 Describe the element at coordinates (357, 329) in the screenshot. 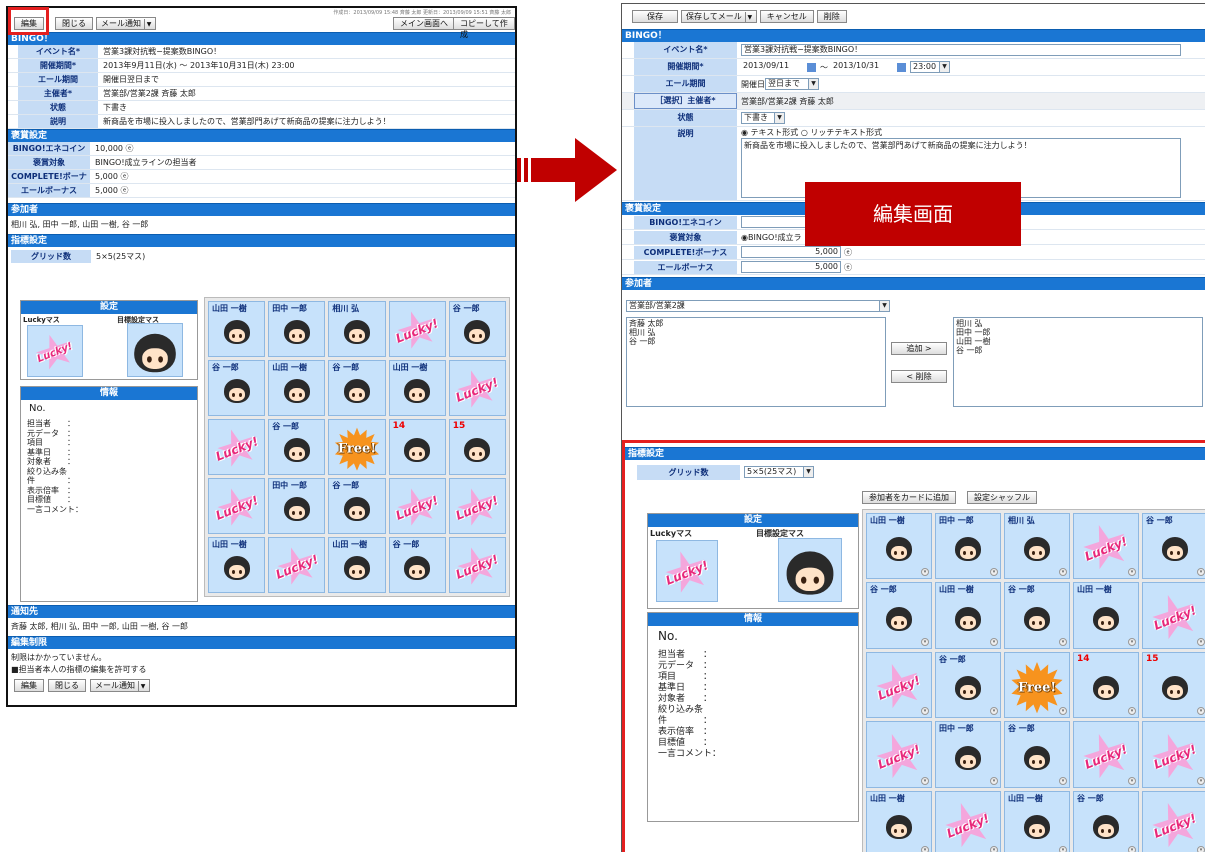

I see `bingo-cell: 相川 弘` at that location.